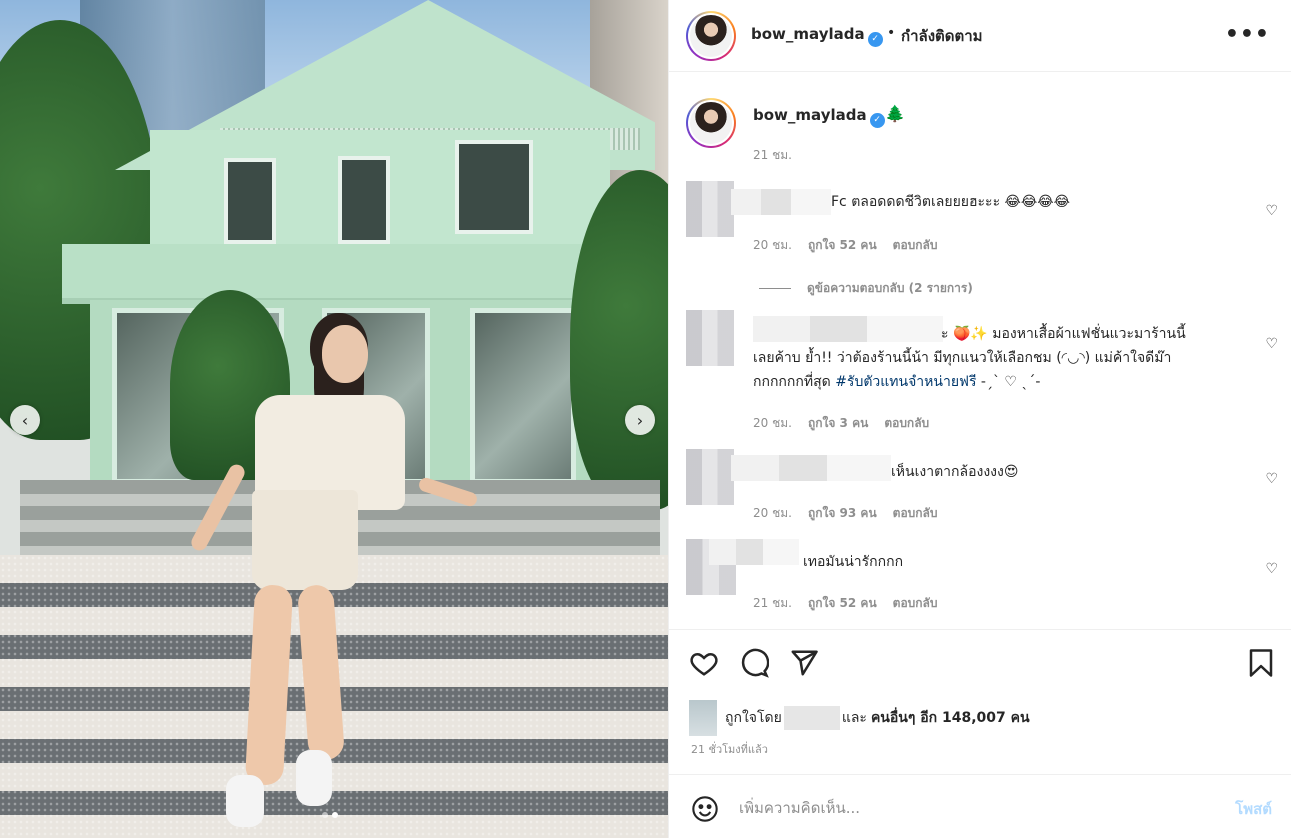 Image resolution: width=1291 pixels, height=838 pixels. I want to click on heart-icon, so click(704, 663).